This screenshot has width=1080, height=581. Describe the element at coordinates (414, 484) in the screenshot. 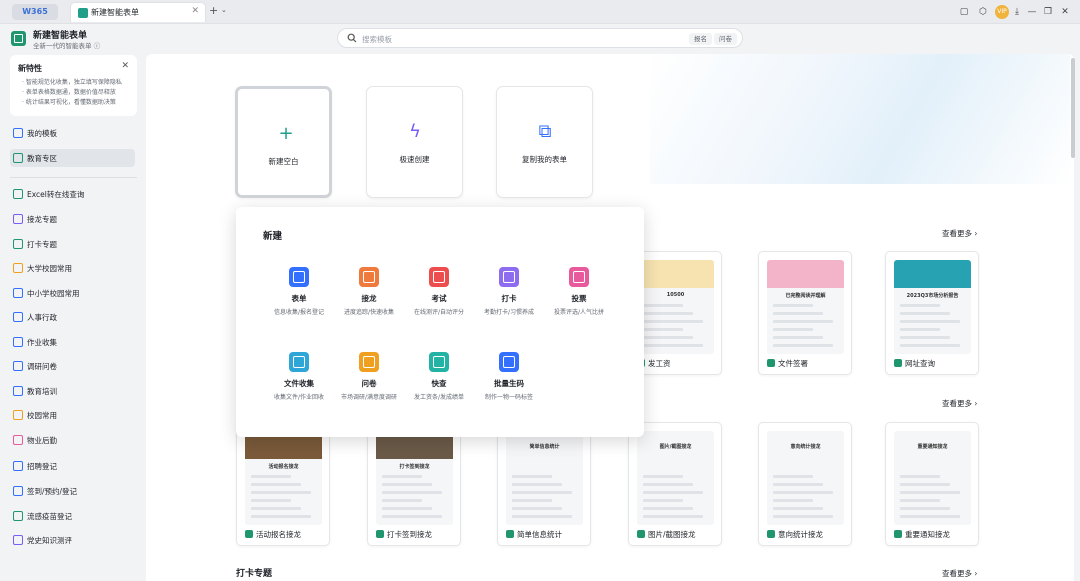

I see `template-card: 打卡签到接龙 打卡签到接龙` at that location.